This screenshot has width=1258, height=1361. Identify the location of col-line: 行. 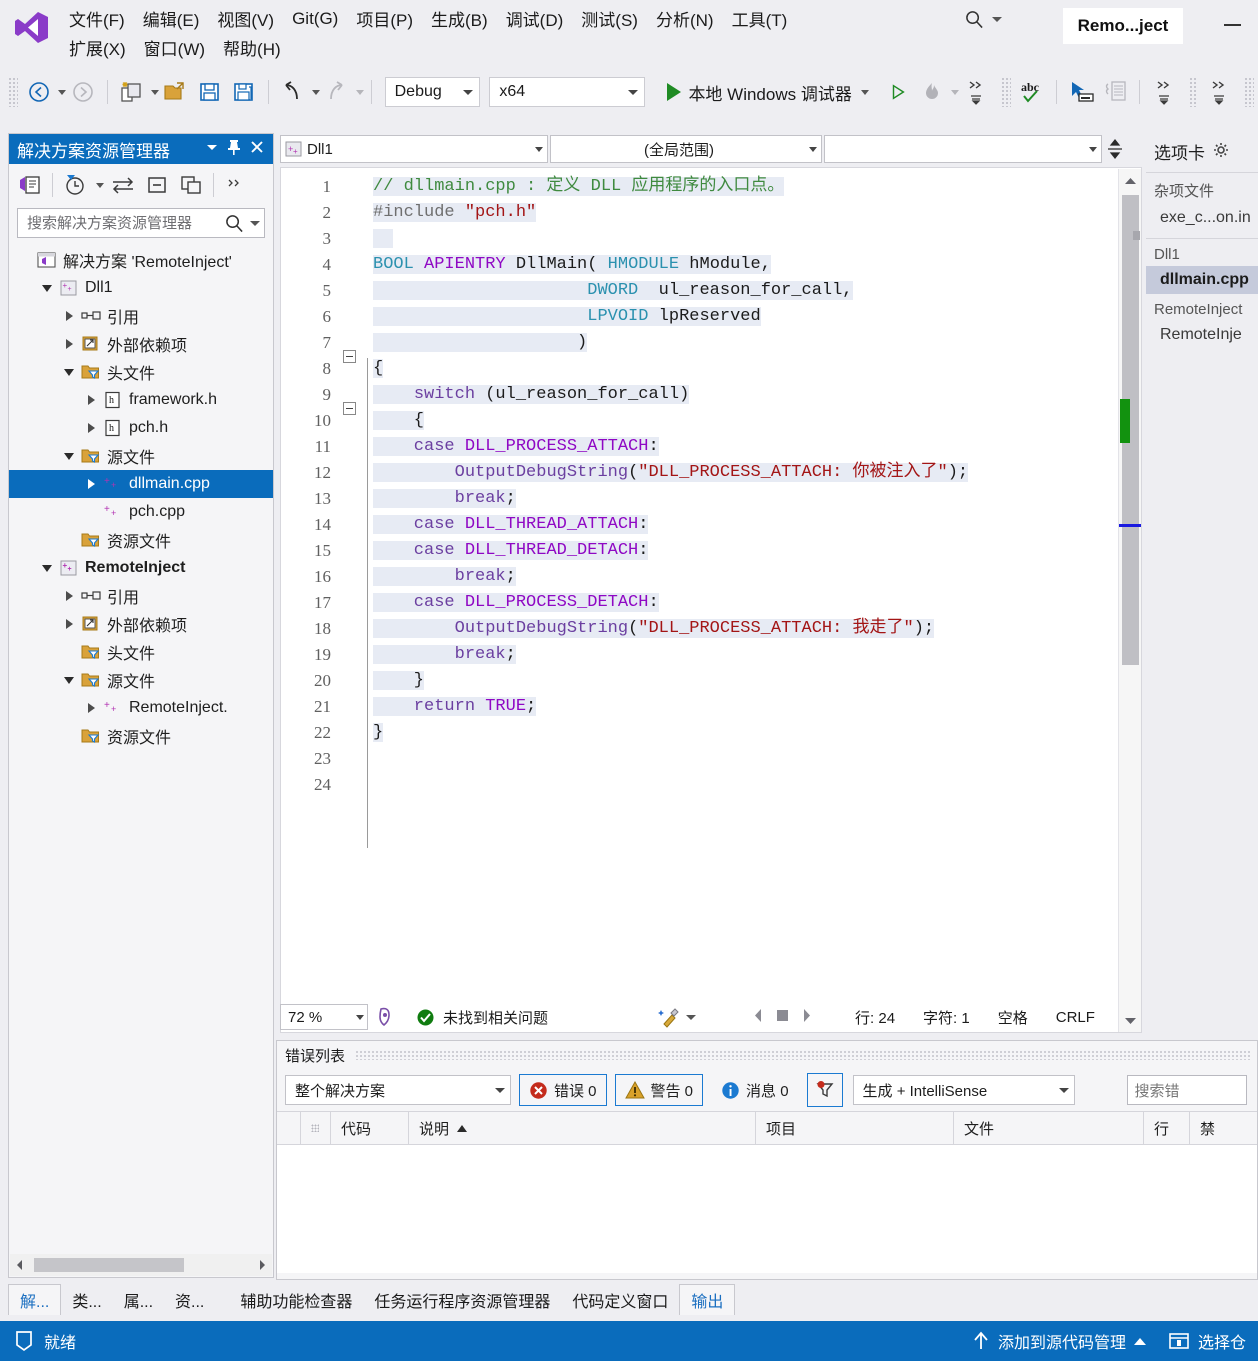
(1167, 1128).